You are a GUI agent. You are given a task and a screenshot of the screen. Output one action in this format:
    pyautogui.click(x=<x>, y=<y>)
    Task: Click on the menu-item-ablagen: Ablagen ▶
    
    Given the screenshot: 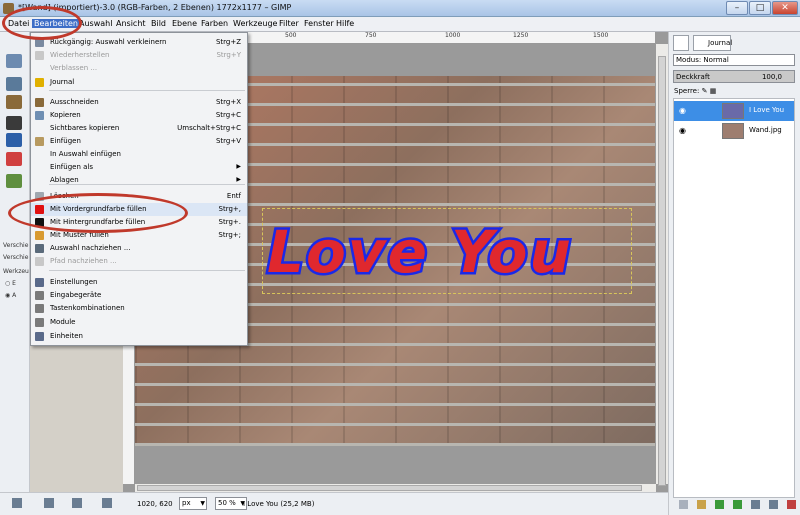 What is the action you would take?
    pyautogui.click(x=139, y=180)
    